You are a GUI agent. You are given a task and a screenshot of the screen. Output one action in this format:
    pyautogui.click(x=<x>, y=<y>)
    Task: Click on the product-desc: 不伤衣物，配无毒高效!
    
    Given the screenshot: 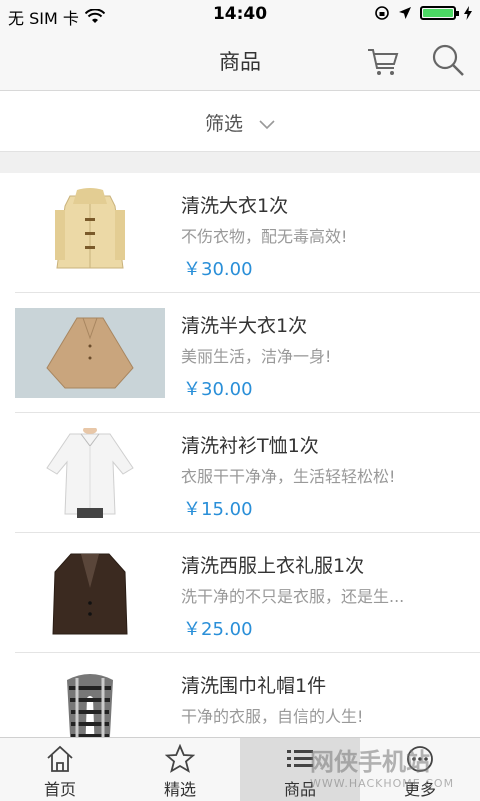 What is the action you would take?
    pyautogui.click(x=264, y=236)
    